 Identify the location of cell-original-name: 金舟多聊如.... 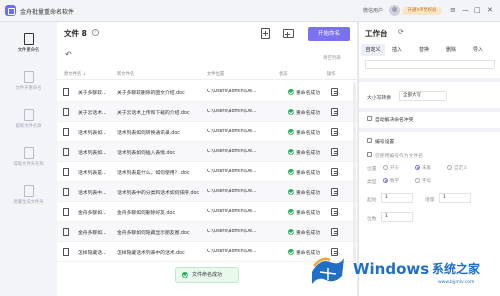
(92, 233).